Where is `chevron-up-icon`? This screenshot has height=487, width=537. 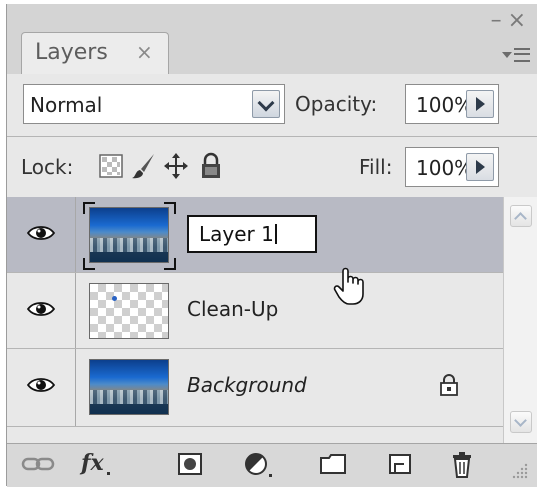
chevron-up-icon is located at coordinates (520, 218).